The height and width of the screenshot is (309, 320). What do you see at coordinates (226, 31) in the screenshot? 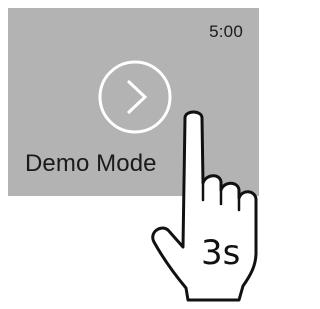
I see `timer-display: 5:00` at bounding box center [226, 31].